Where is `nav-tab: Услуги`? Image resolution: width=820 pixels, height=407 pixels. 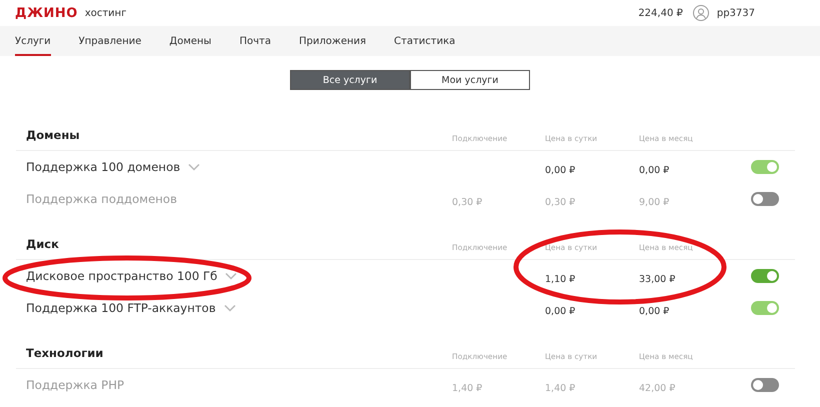 nav-tab: Услуги is located at coordinates (33, 41).